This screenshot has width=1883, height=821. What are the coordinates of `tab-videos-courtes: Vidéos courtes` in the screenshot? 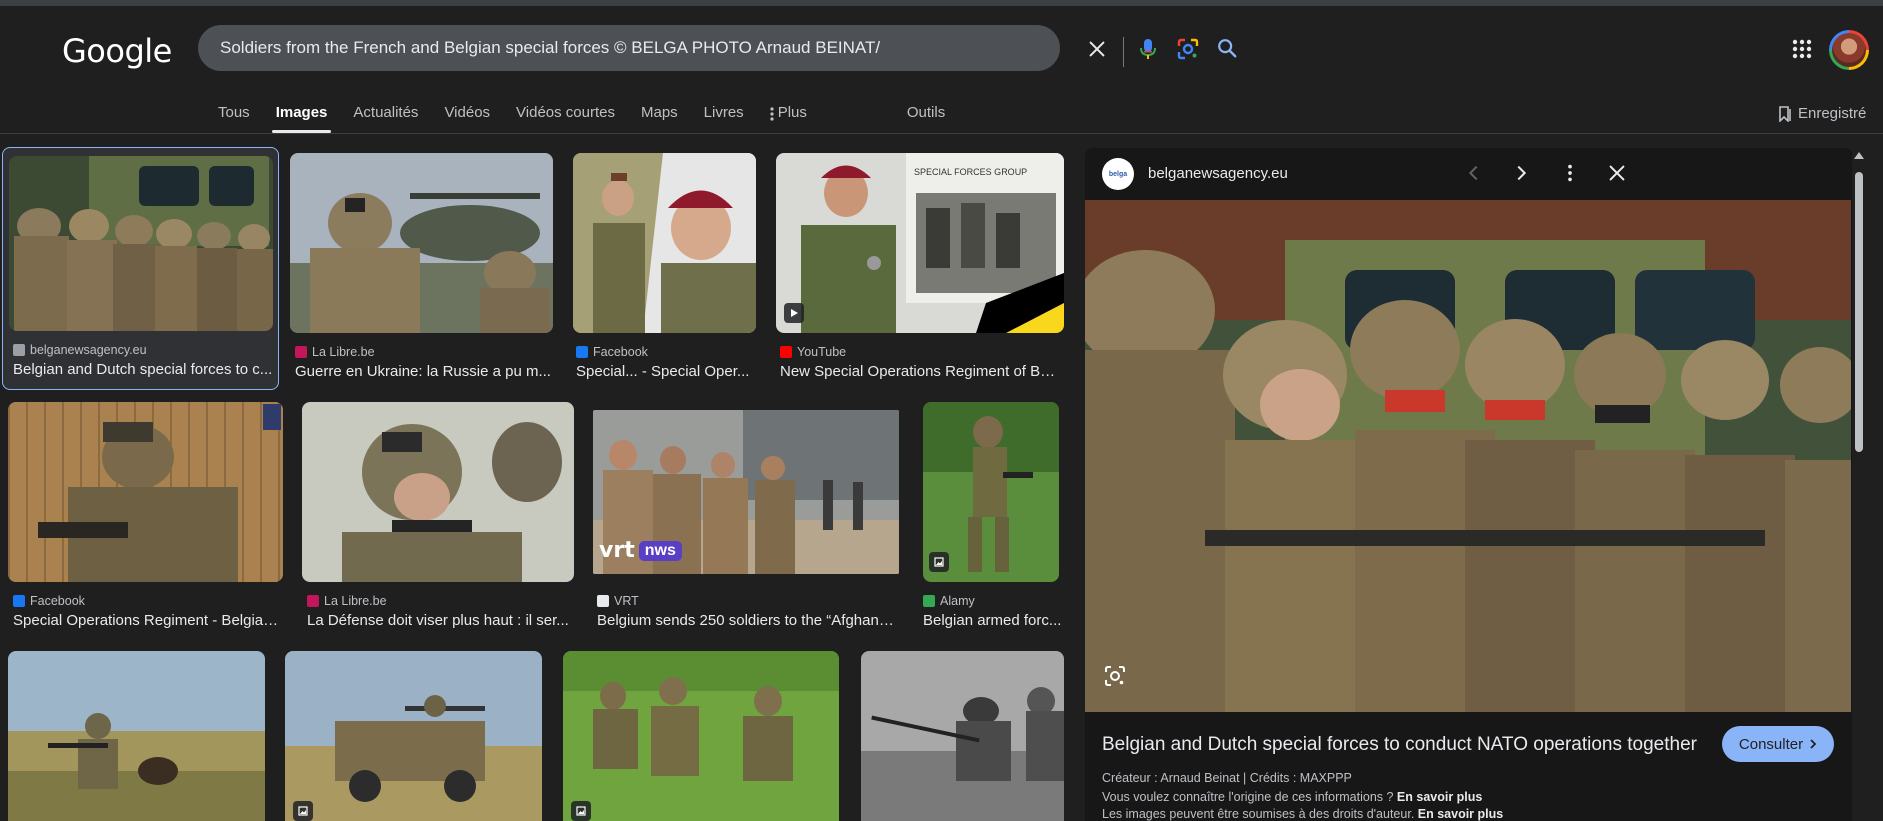 It's located at (565, 118).